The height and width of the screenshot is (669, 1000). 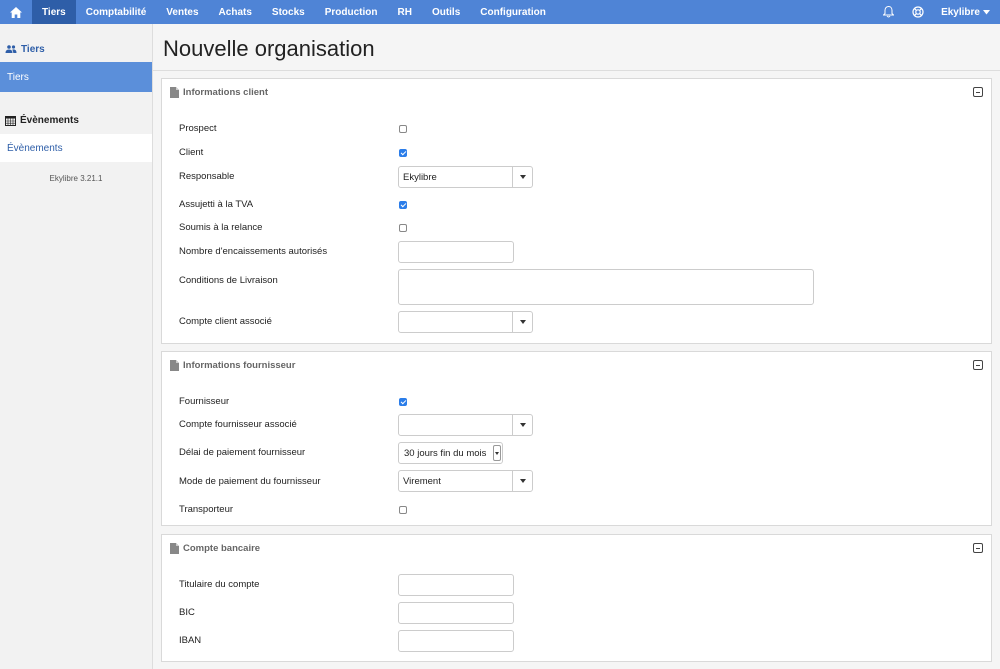 I want to click on iban-label: IBAN, so click(x=190, y=640).